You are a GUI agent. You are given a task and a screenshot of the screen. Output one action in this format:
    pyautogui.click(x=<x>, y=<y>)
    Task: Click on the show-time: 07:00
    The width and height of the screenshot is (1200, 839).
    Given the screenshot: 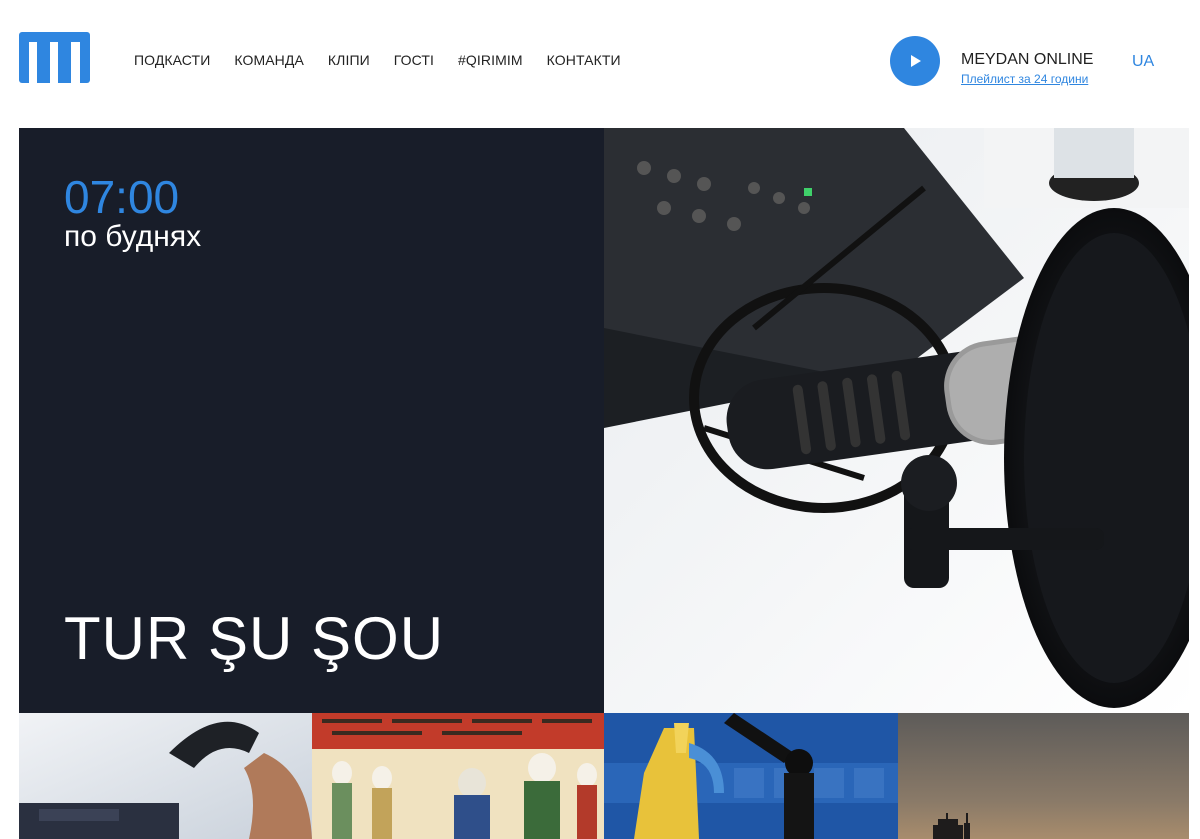 What is the action you would take?
    pyautogui.click(x=122, y=197)
    